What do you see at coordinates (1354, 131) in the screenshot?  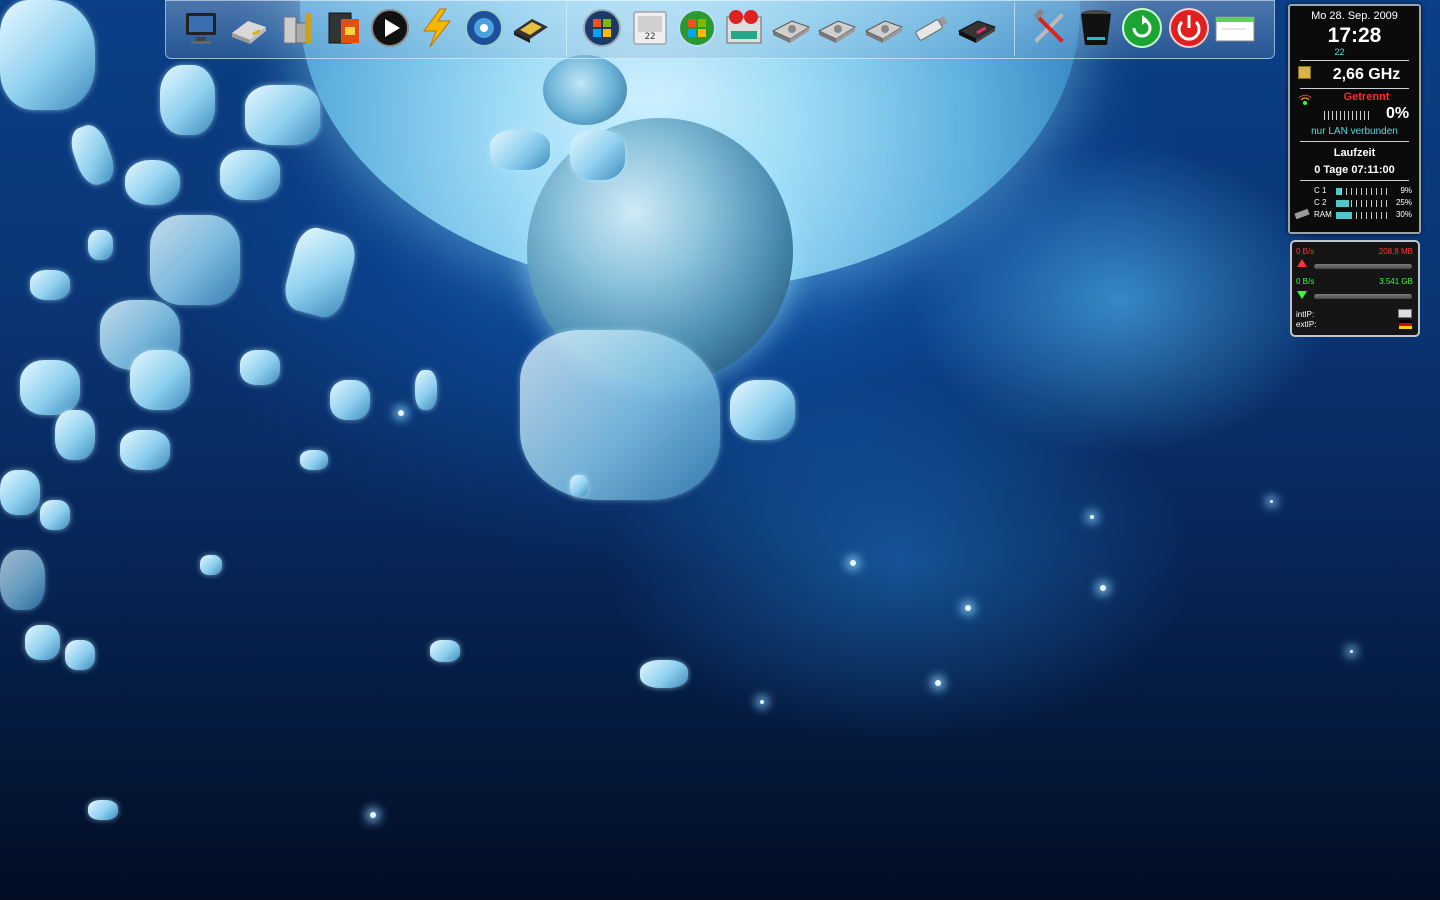 I see `network-status: nur LAN verbunden` at bounding box center [1354, 131].